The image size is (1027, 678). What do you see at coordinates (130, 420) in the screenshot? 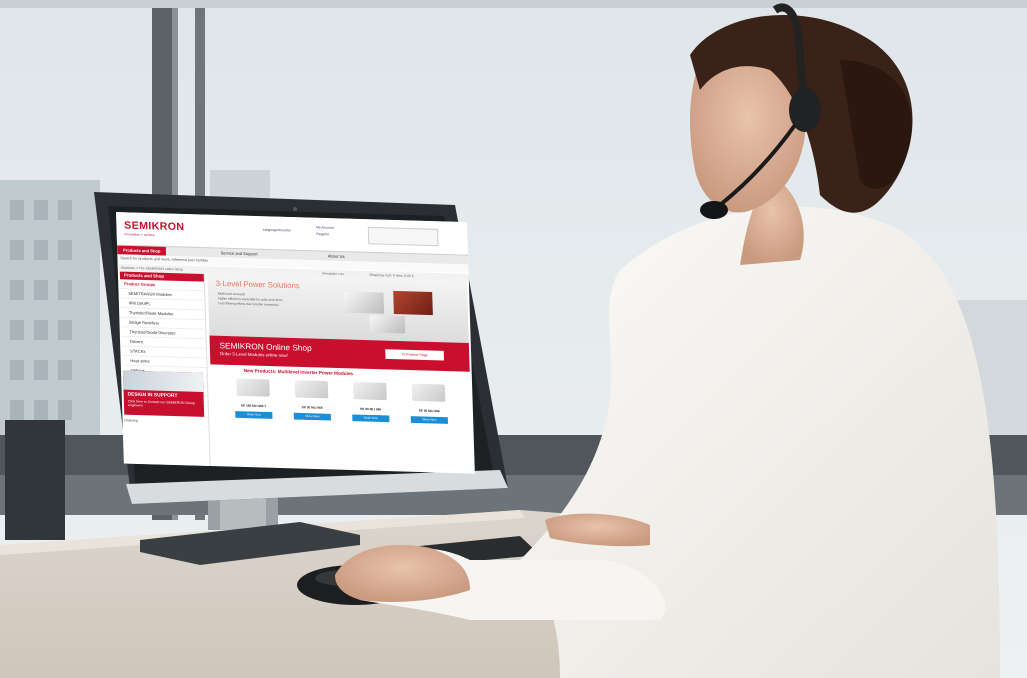
I see `sidebar-footer: Ordering` at bounding box center [130, 420].